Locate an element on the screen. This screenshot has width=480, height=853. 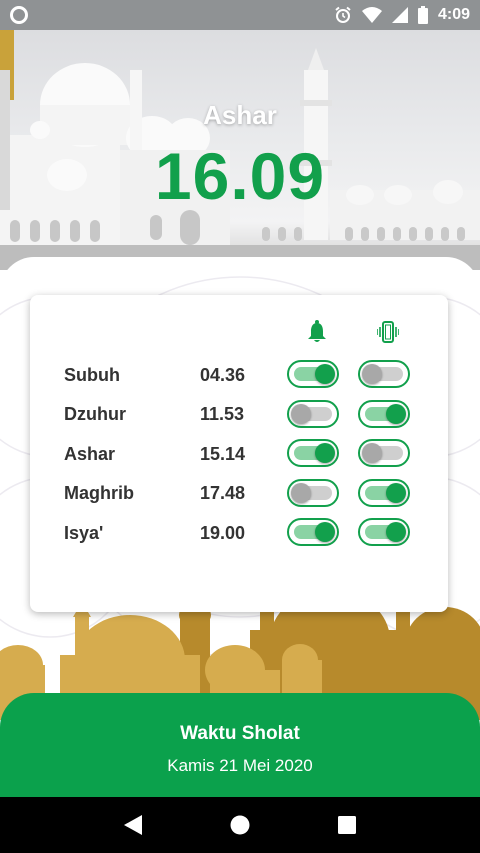
footer-panel: Waktu Sholat Kamis 21 Mei 2020 is located at coordinates (240, 745).